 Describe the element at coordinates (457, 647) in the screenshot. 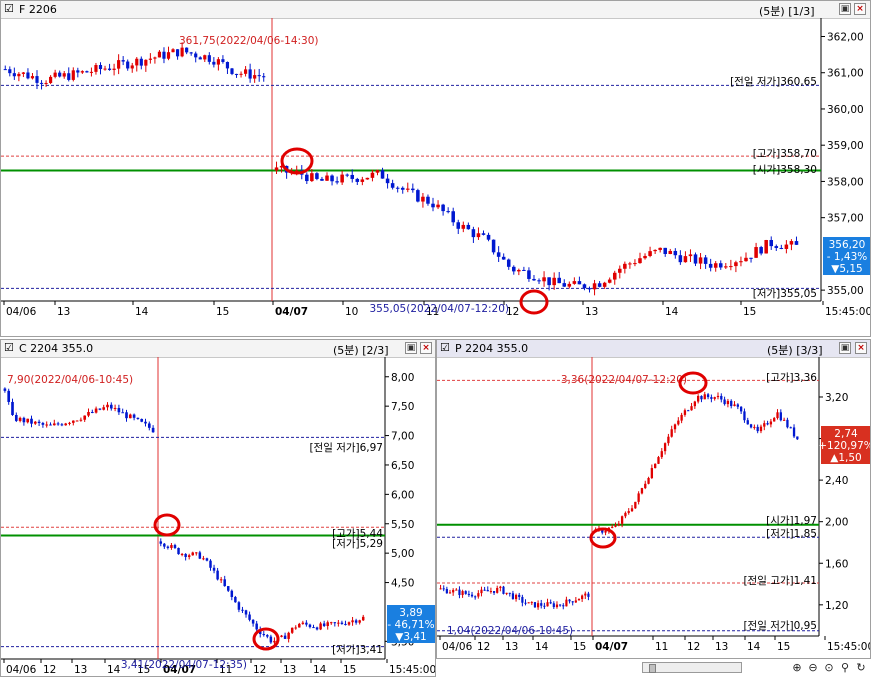

I see `x-tick-label: 04/06` at that location.